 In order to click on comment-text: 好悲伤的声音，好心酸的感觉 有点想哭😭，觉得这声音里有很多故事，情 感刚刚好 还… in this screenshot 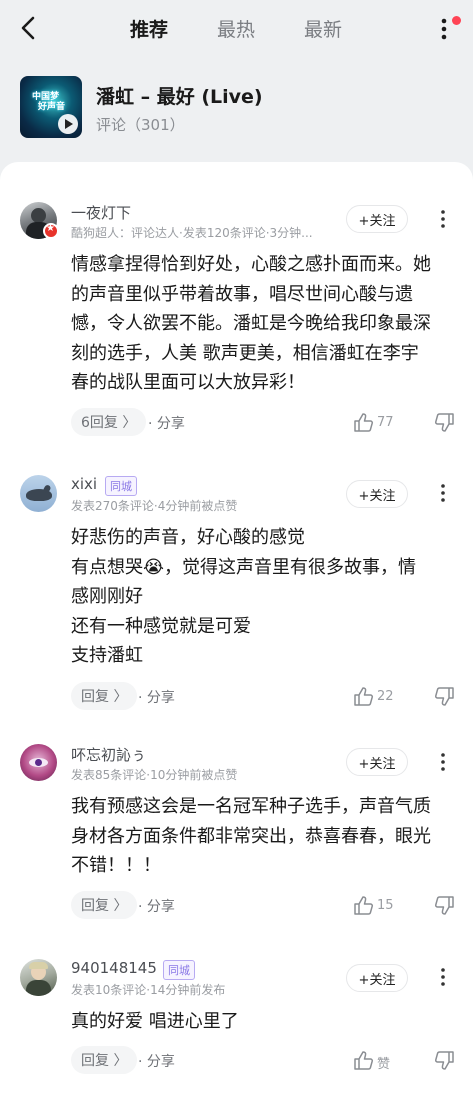, I will do `click(244, 596)`.